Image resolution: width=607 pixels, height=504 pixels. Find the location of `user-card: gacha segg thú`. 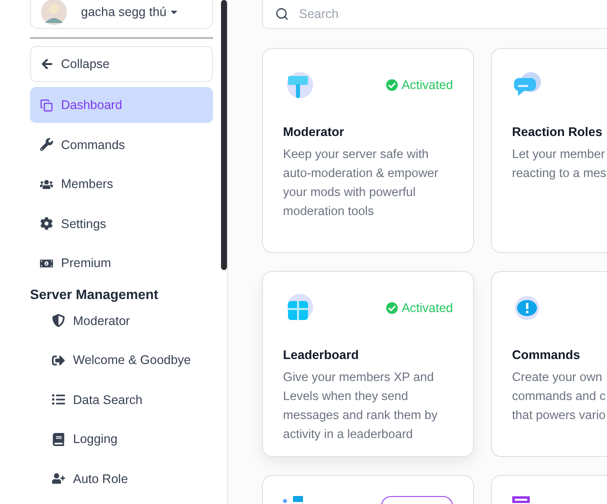

user-card: gacha segg thú is located at coordinates (121, 14).